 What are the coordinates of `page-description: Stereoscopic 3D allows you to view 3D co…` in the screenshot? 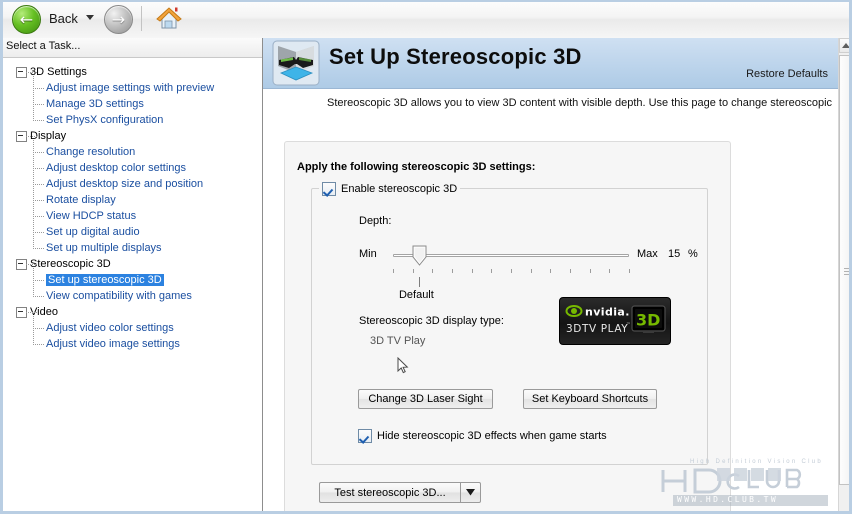 It's located at (580, 103).